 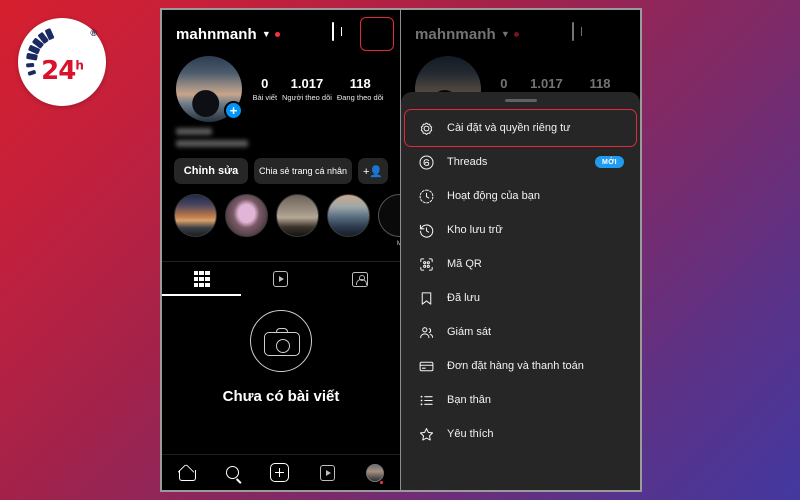 I want to click on menu-item-label: Đã lưu, so click(x=464, y=298).